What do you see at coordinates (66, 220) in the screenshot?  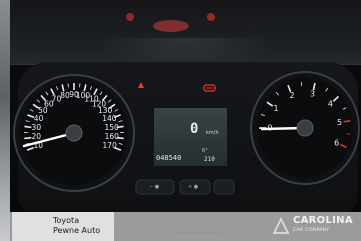 I see `brand-line-1: Toyota` at bounding box center [66, 220].